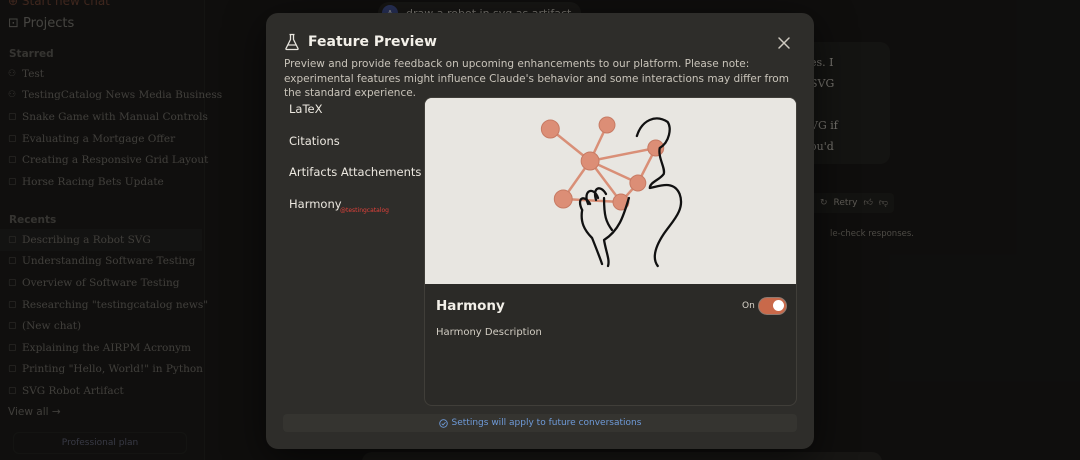  I want to click on harmony-illustration, so click(610, 191).